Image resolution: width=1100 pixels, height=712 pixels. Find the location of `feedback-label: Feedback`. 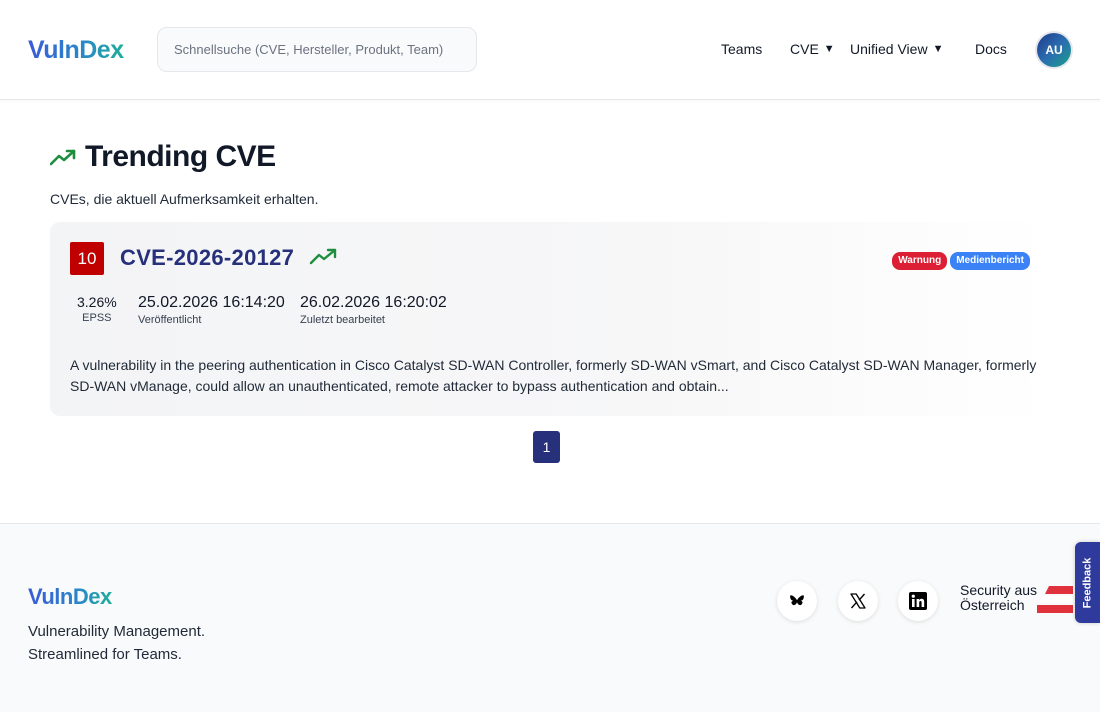

feedback-label: Feedback is located at coordinates (1087, 582).